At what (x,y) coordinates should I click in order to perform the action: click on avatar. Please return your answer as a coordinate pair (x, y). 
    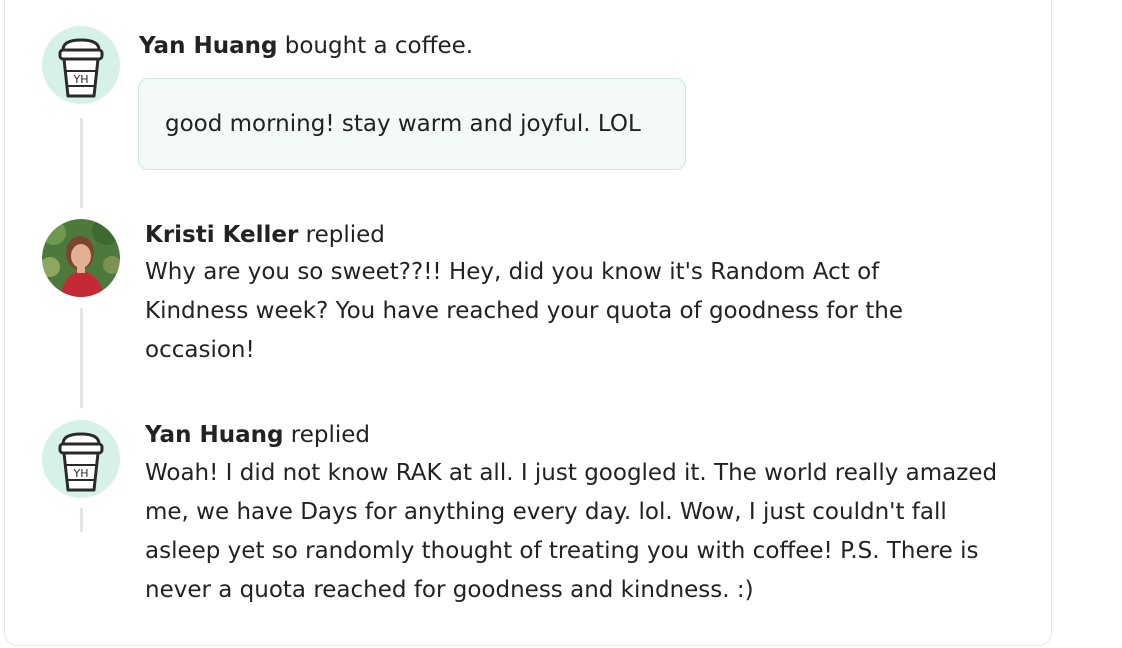
    Looking at the image, I should click on (81, 258).